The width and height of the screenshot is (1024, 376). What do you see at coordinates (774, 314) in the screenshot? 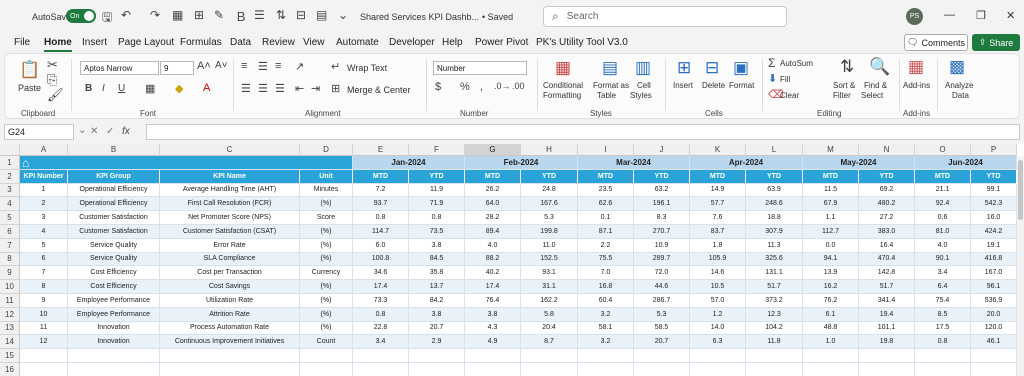
I see `data-cell: 12.3` at bounding box center [774, 314].